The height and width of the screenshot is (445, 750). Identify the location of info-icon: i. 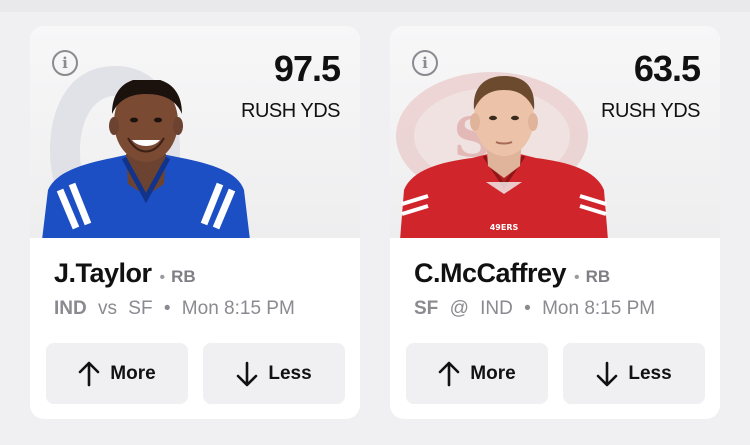
(65, 63).